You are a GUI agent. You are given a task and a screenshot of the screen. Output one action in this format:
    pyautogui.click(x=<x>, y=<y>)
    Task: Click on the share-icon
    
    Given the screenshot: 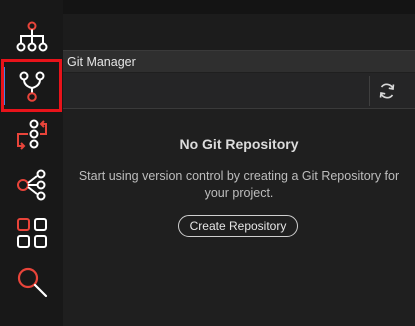 What is the action you would take?
    pyautogui.click(x=30, y=185)
    